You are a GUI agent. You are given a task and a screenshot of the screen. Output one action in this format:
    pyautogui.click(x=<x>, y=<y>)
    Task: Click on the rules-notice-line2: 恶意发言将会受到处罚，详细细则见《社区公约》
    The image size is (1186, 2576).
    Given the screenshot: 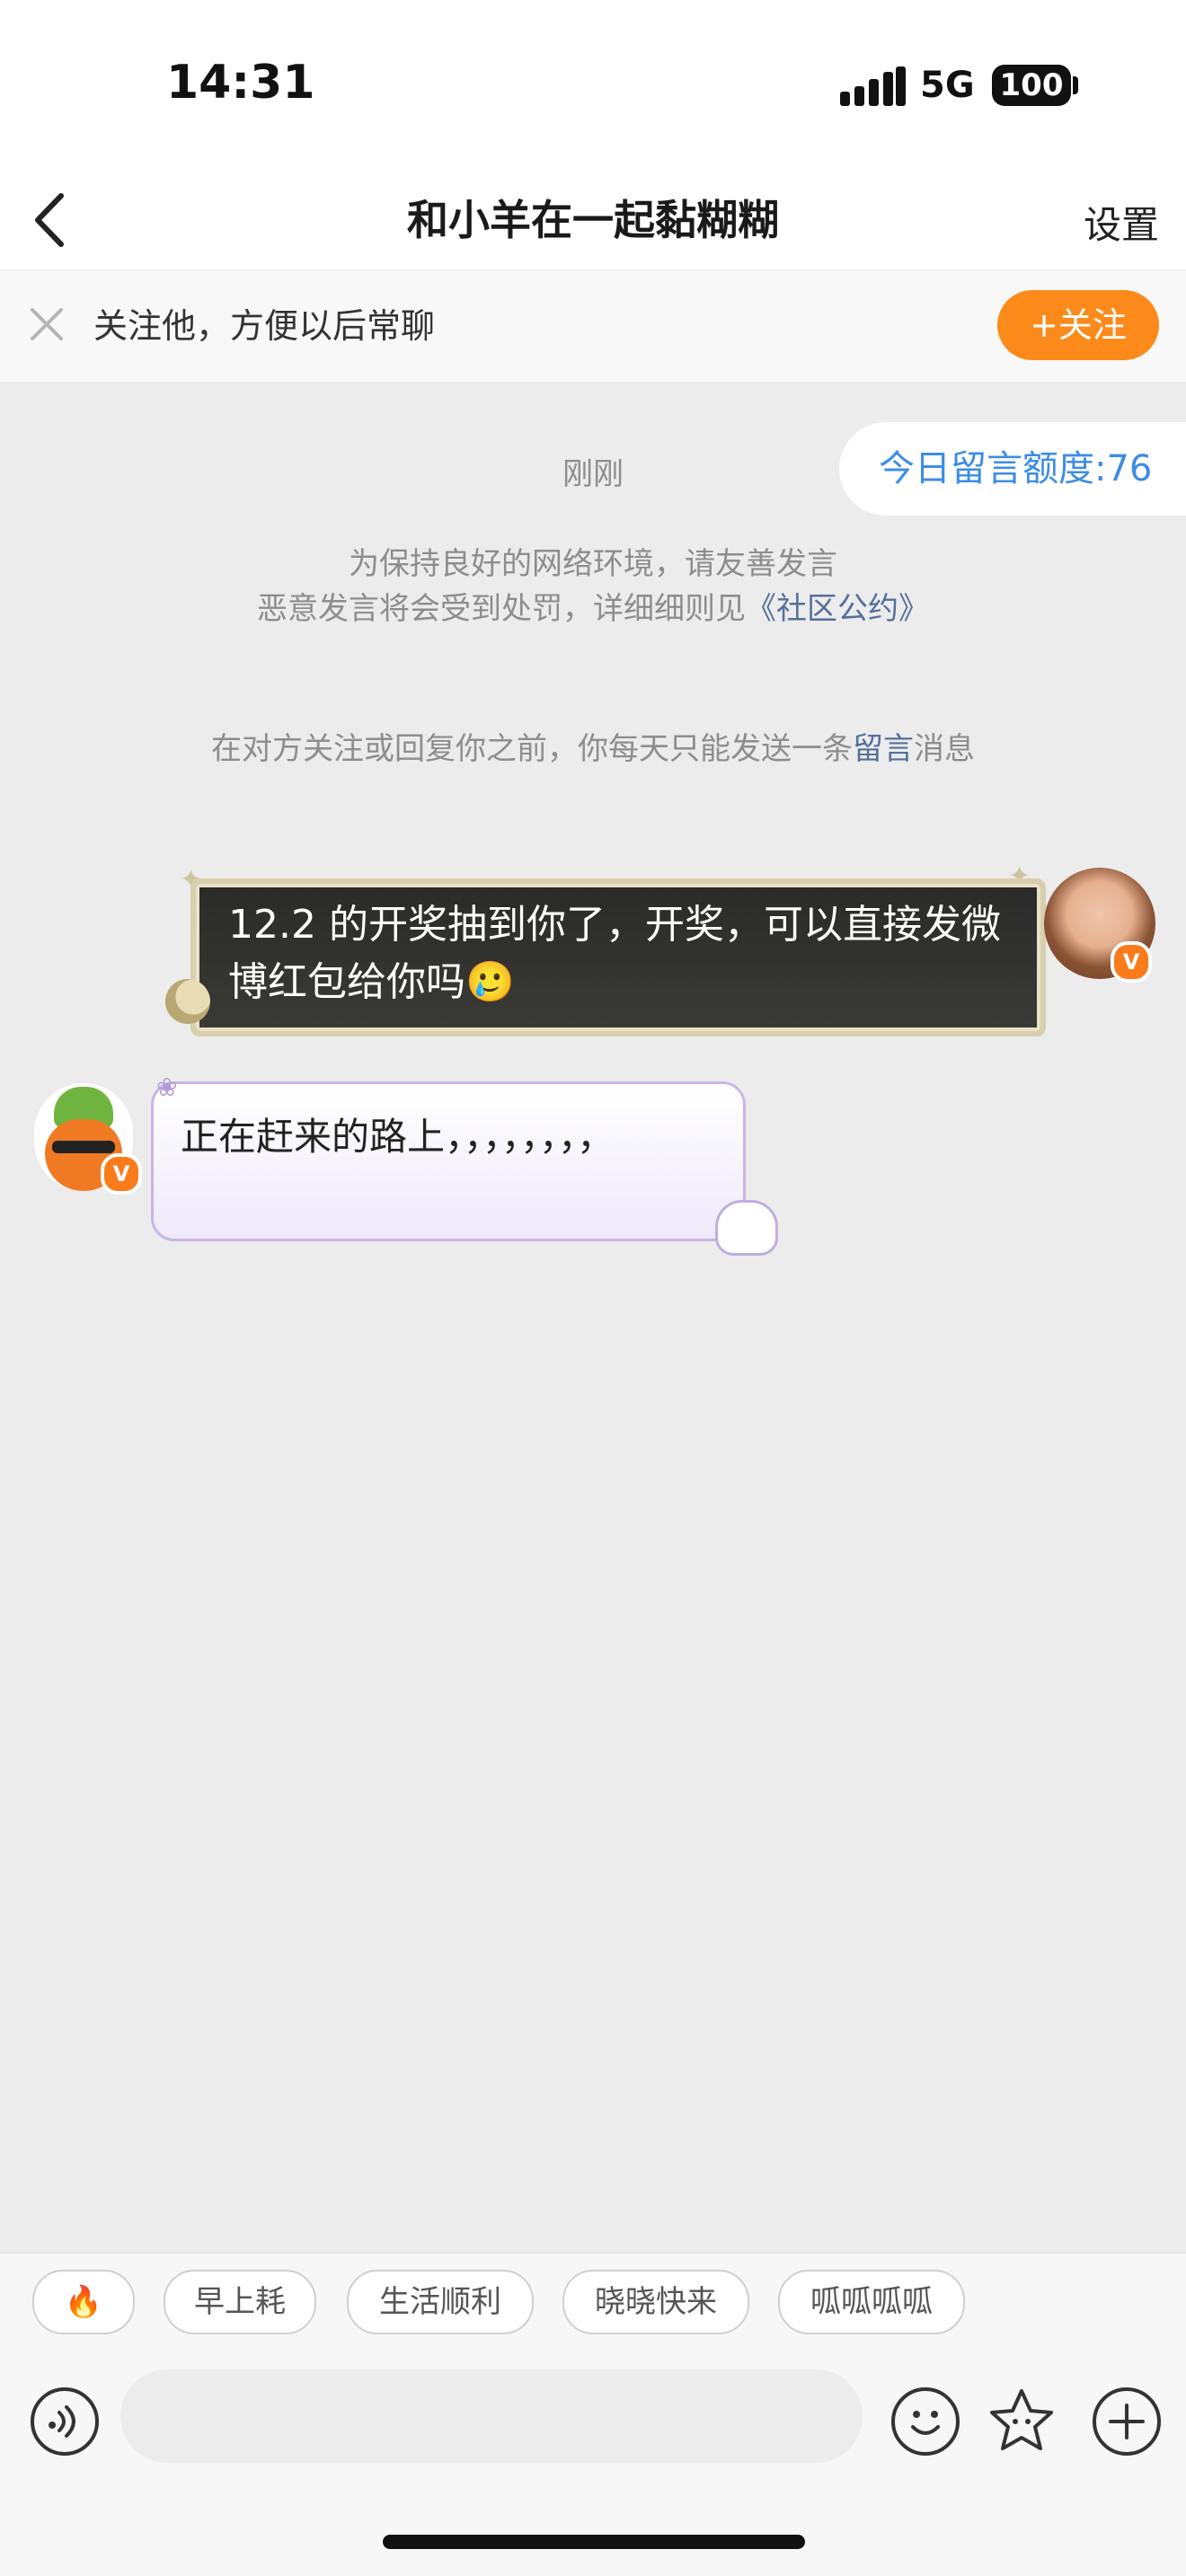 What is the action you would take?
    pyautogui.click(x=593, y=609)
    